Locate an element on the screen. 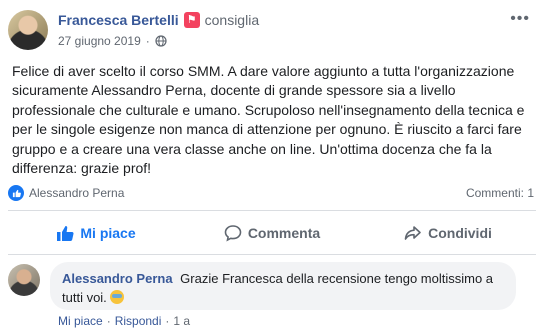 This screenshot has width=544, height=336. like-button: Mi piace is located at coordinates (96, 233).